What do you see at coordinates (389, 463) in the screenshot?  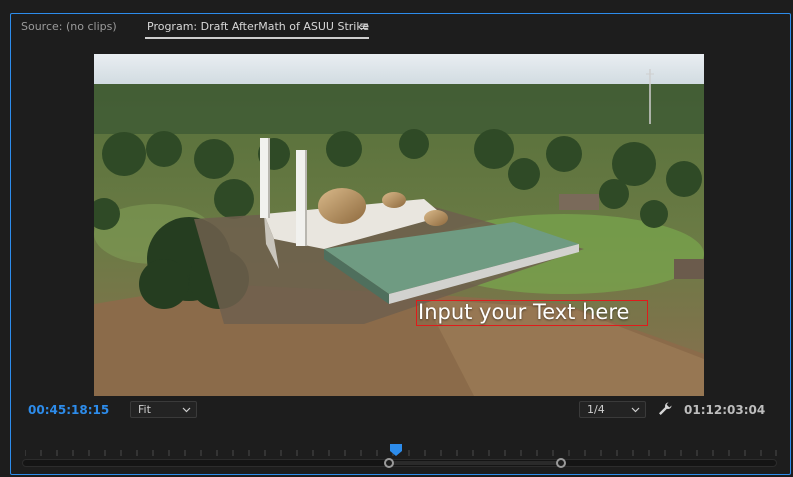 I see `zoom-range-left-handle` at bounding box center [389, 463].